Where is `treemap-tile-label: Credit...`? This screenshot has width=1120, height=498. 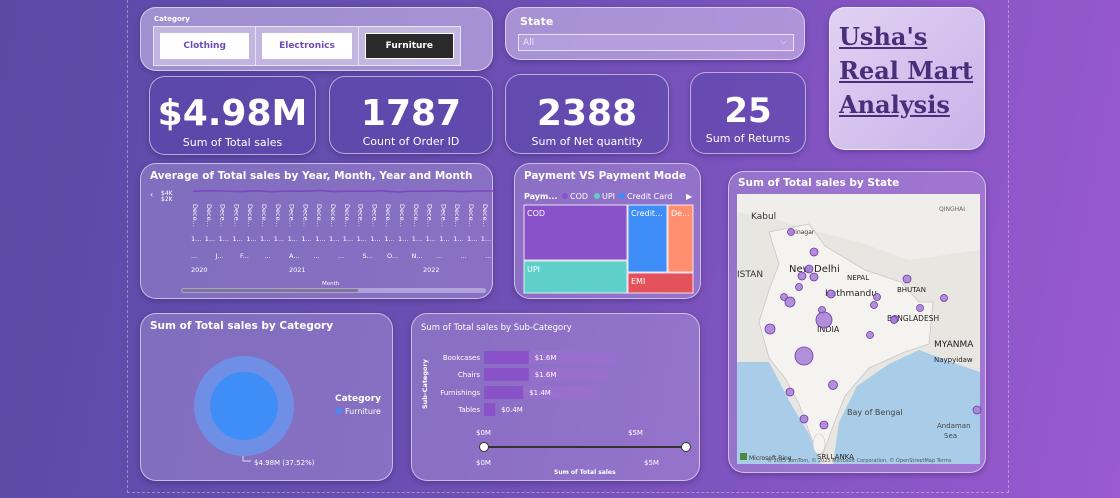
treemap-tile-label: Credit... is located at coordinates (647, 213).